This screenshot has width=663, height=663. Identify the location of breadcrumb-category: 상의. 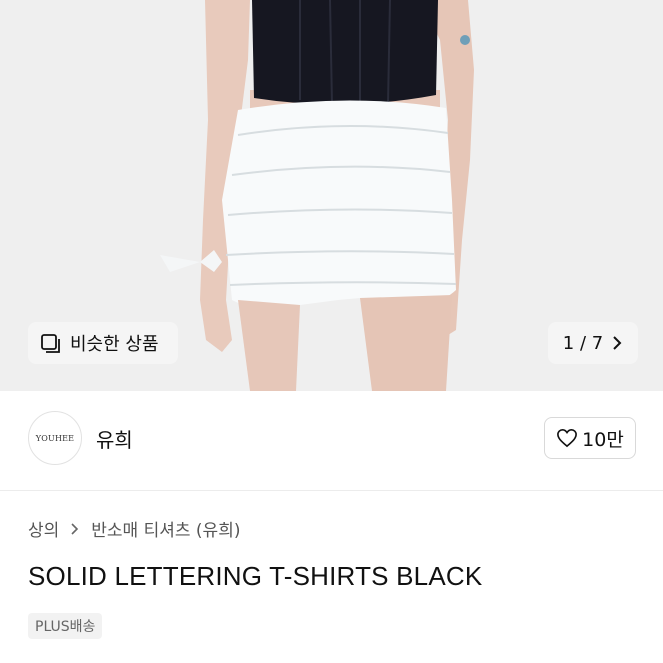
(43, 528).